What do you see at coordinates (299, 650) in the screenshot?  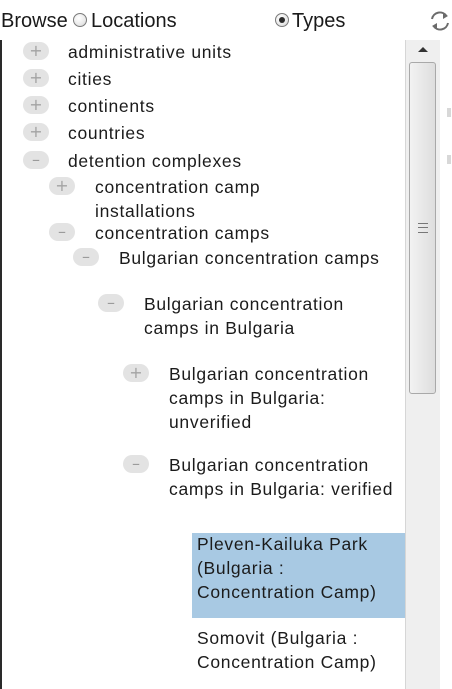 I see `tree-node-label: Somovit (Bulgaria : Concentration Camp)` at bounding box center [299, 650].